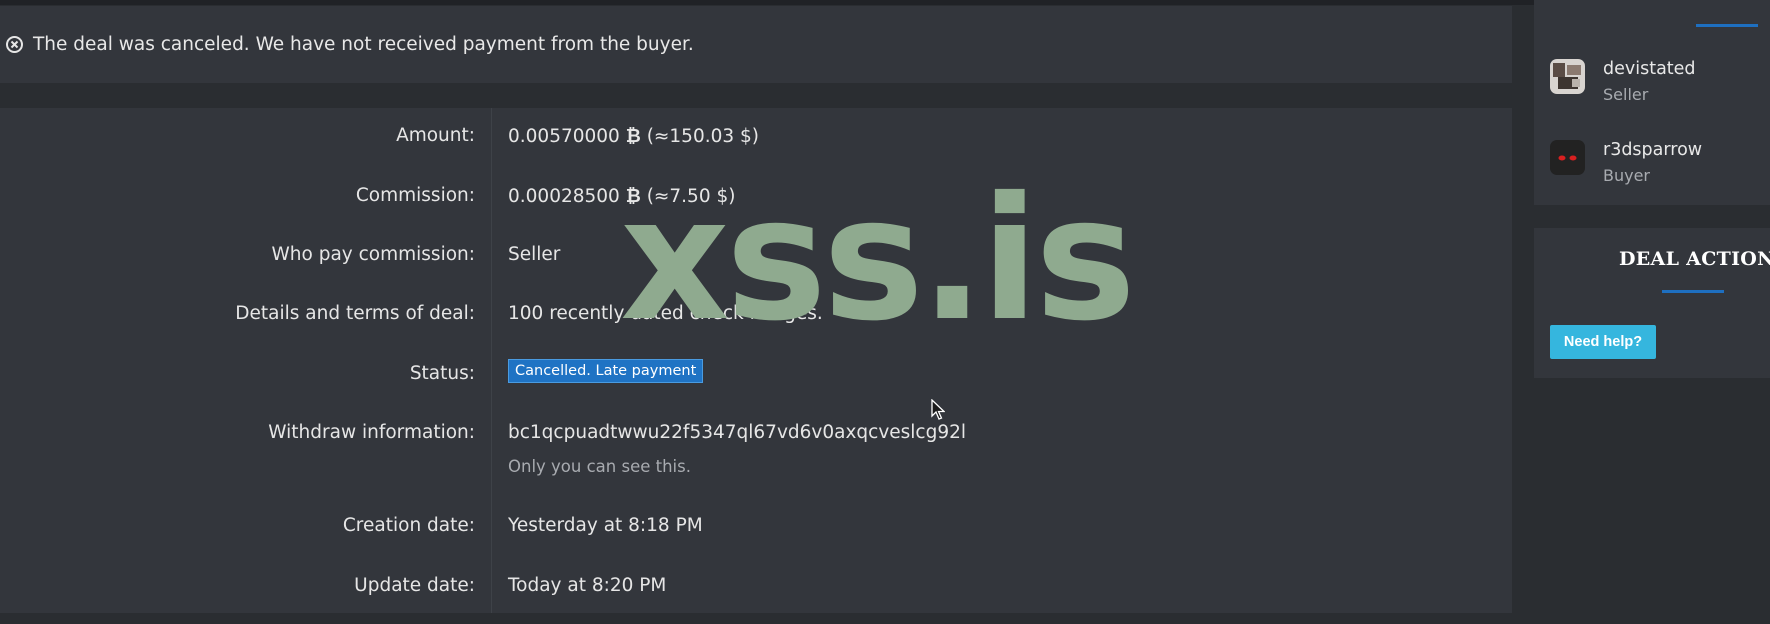 The width and height of the screenshot is (1770, 624). What do you see at coordinates (1603, 342) in the screenshot?
I see `need-help-button: Need help?` at bounding box center [1603, 342].